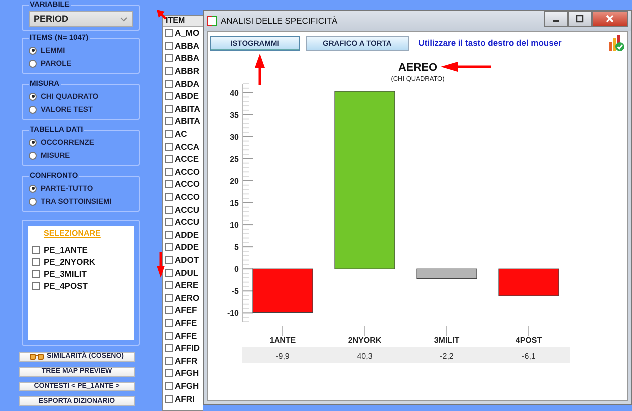 Image resolution: width=632 pixels, height=411 pixels. What do you see at coordinates (183, 21) in the screenshot?
I see `column-header: ITEM` at bounding box center [183, 21].